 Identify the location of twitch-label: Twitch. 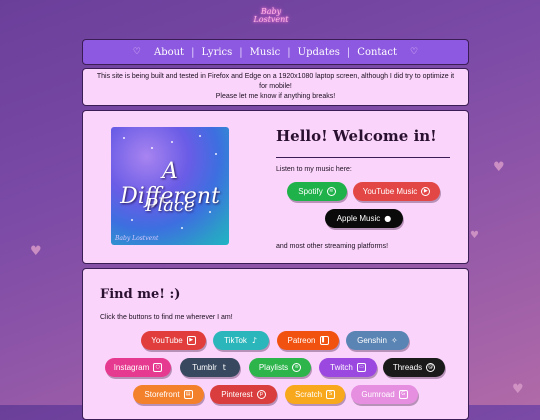
(341, 367).